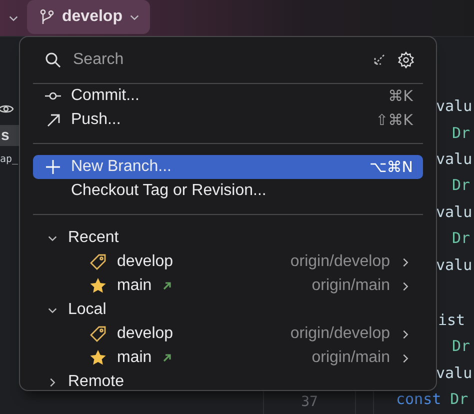  I want to click on menu-item: New Branch... ⌥⌘N, so click(228, 167).